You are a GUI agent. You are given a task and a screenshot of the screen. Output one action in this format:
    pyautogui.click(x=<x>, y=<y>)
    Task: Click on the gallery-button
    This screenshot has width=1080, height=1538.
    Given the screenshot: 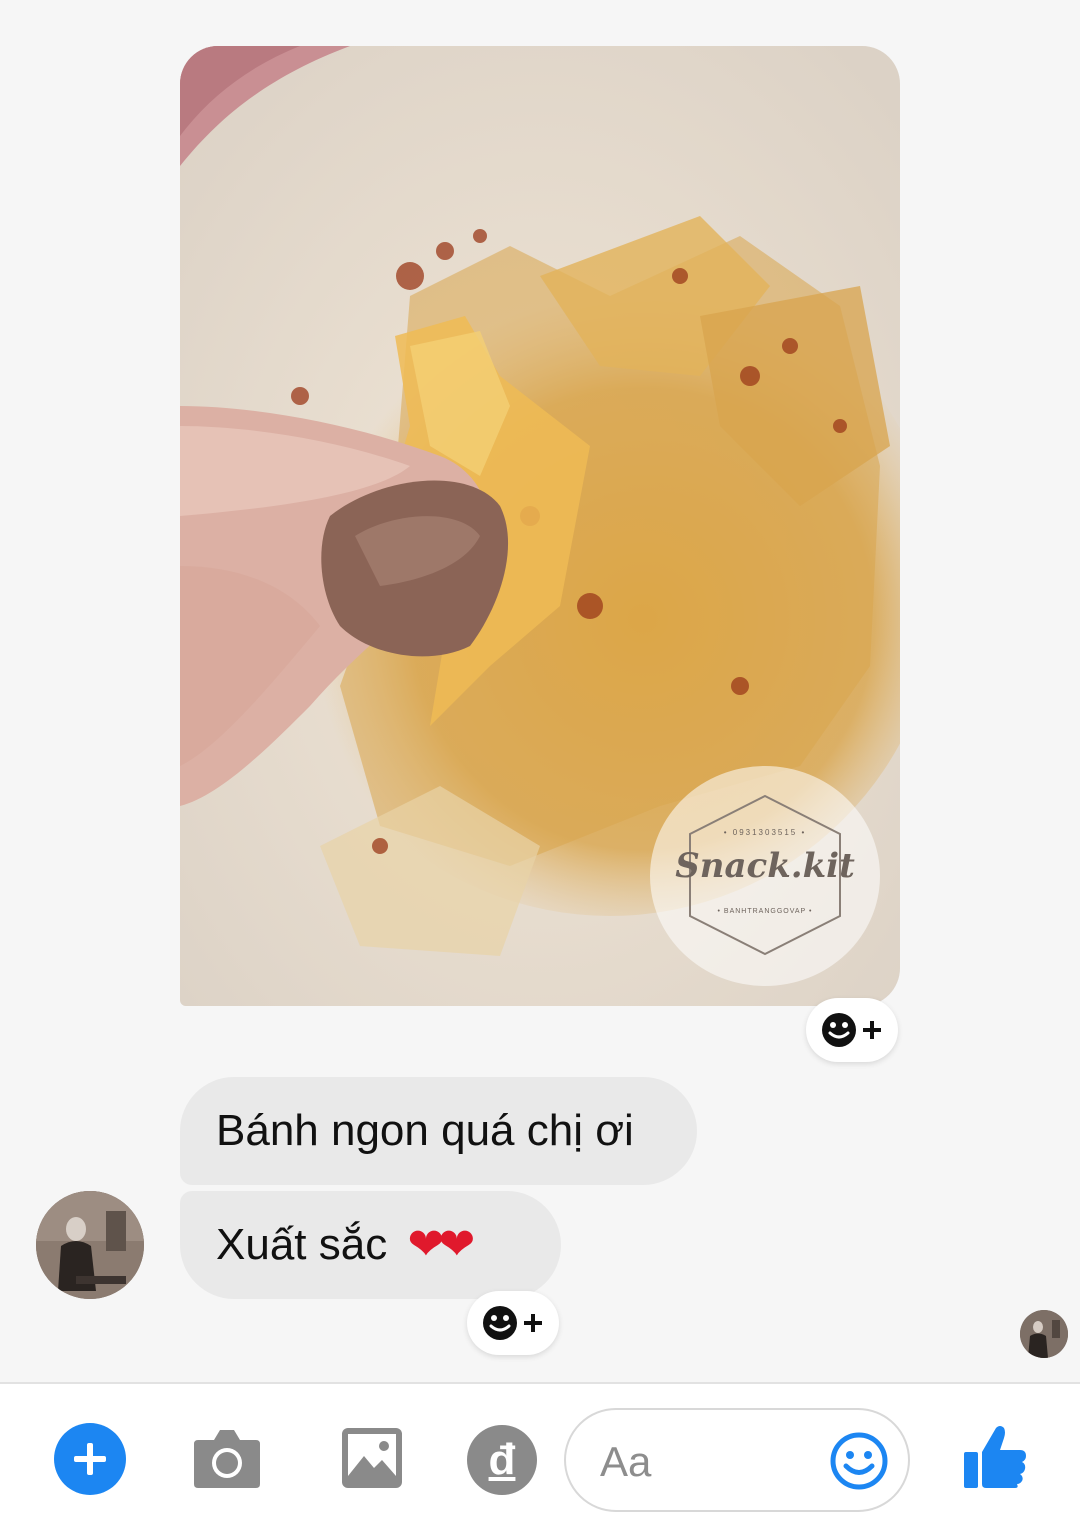 What is the action you would take?
    pyautogui.click(x=372, y=1458)
    